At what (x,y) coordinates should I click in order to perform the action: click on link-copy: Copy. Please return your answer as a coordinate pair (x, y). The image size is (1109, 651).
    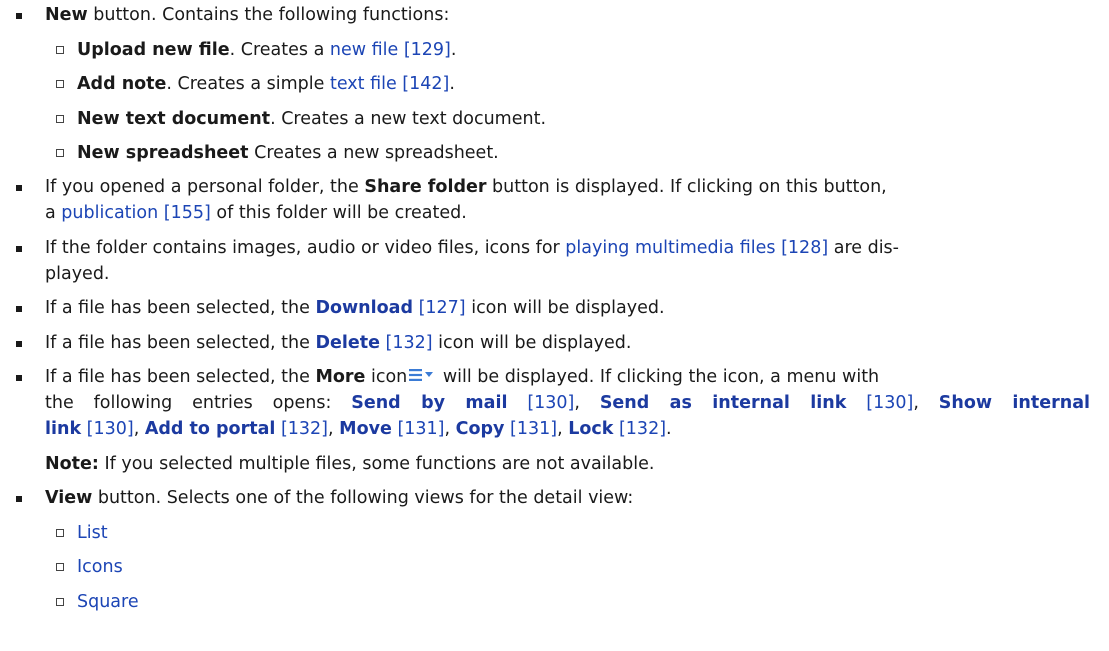
    Looking at the image, I should click on (480, 429).